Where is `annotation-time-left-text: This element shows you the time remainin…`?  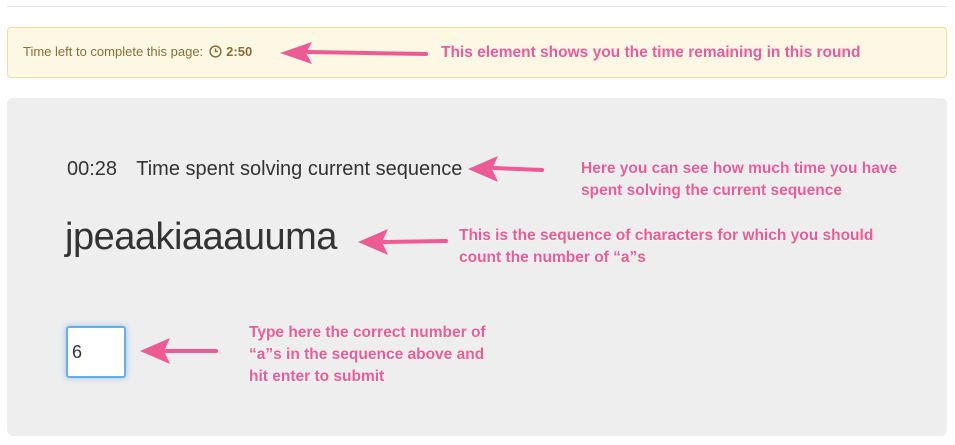 annotation-time-left-text: This element shows you the time remainin… is located at coordinates (651, 52).